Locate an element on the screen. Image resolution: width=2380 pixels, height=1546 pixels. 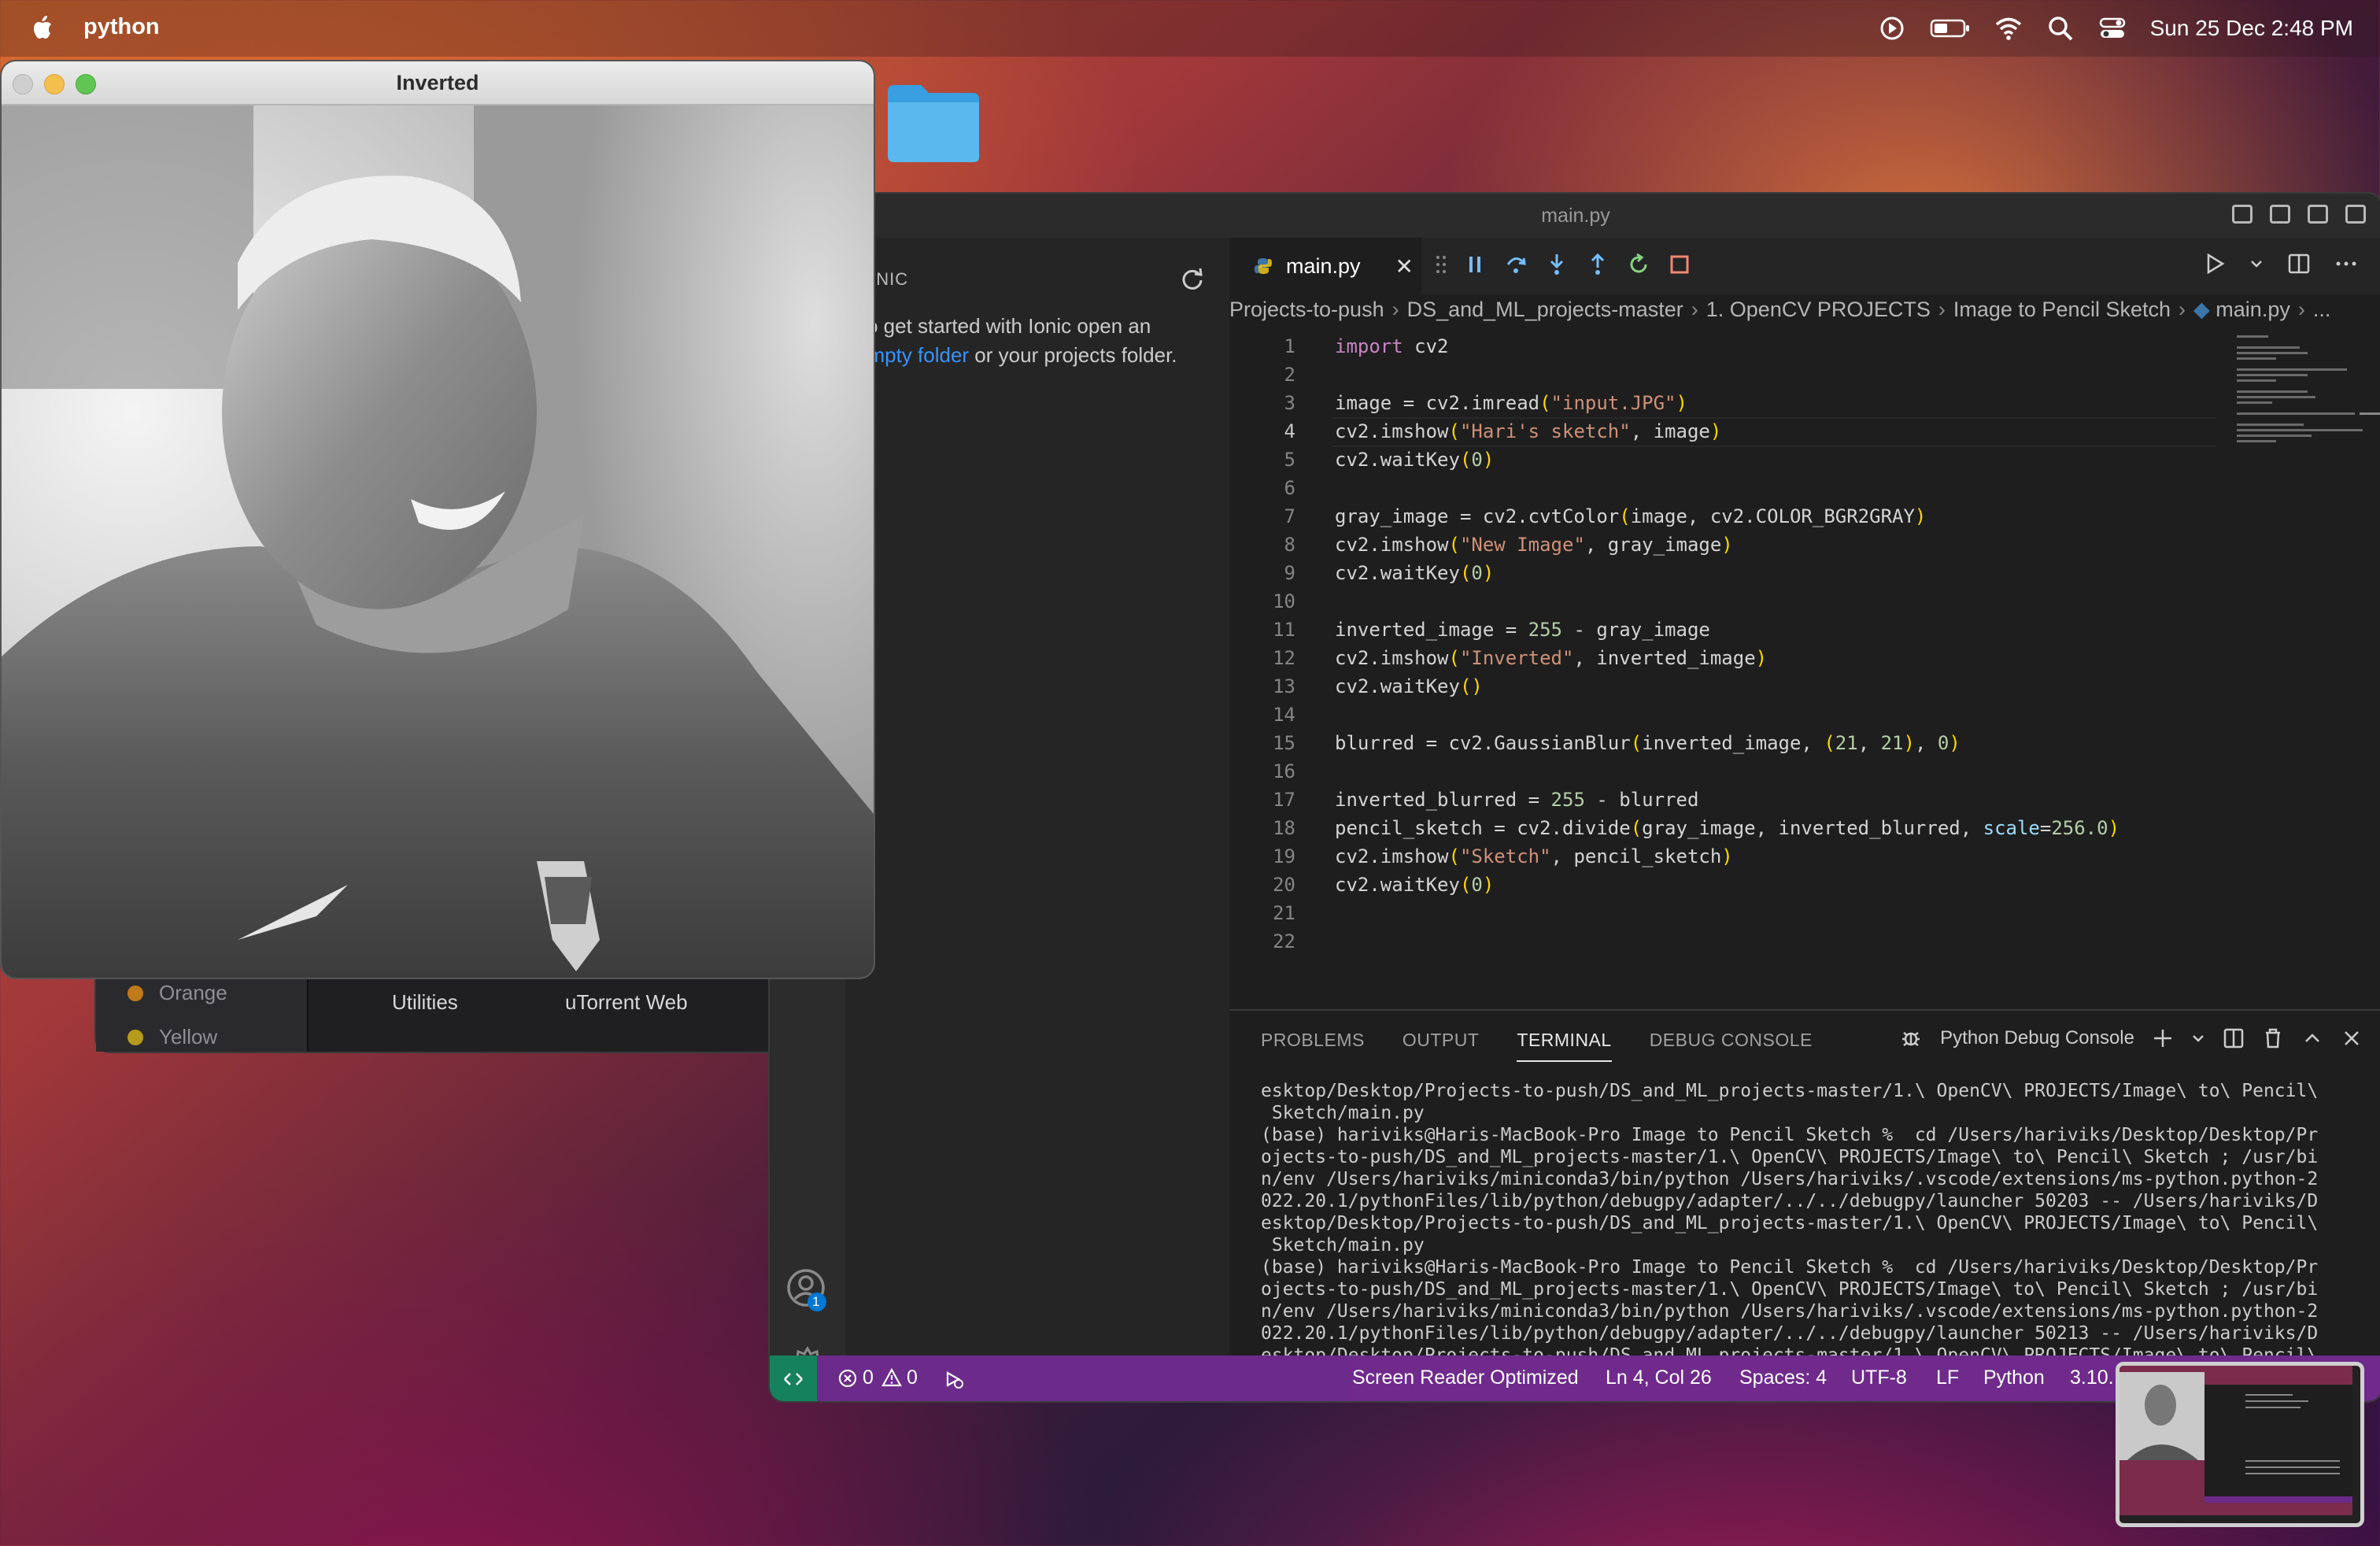
code-text: inverted_blurred = 255 - blurred is located at coordinates (1517, 800).